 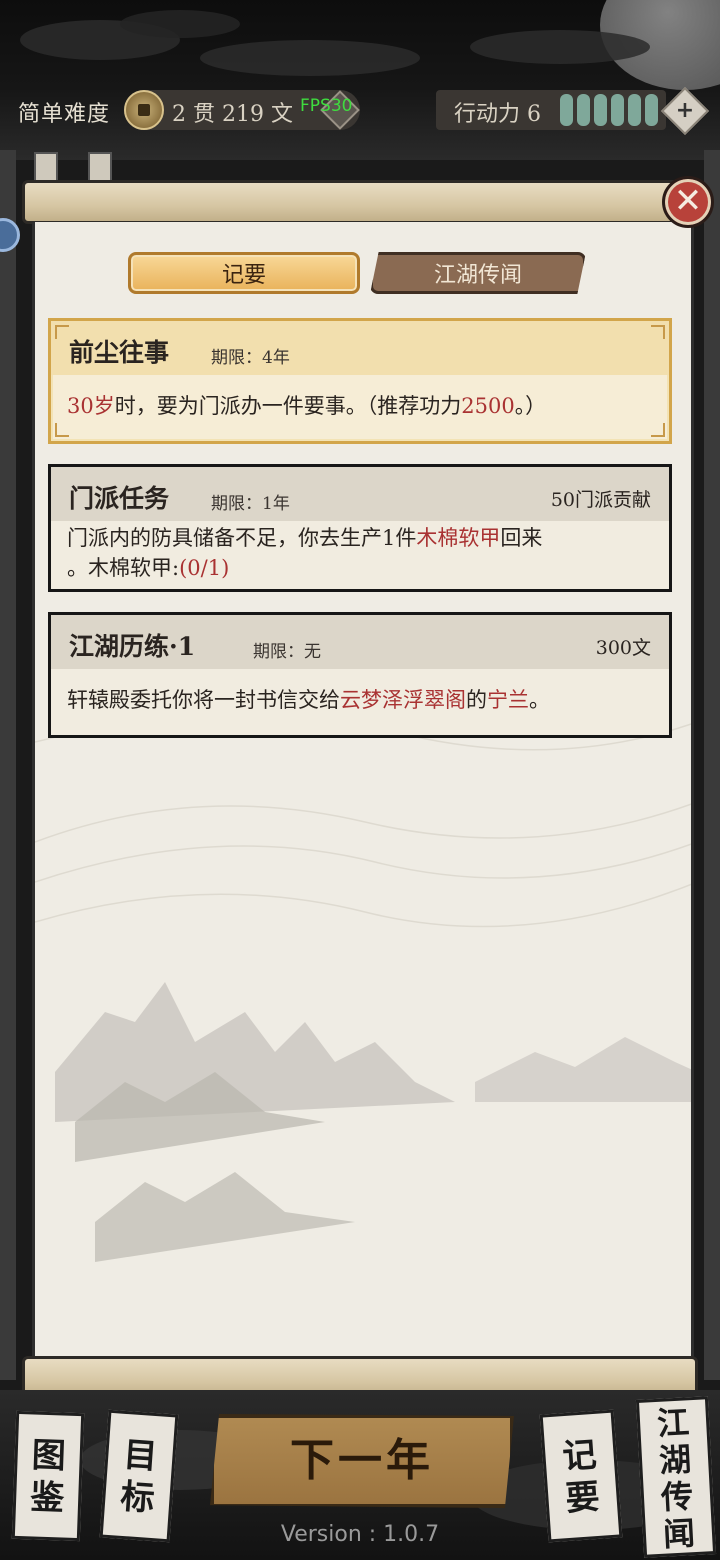 What do you see at coordinates (48, 1477) in the screenshot?
I see `atlas-label: 图鉴` at bounding box center [48, 1477].